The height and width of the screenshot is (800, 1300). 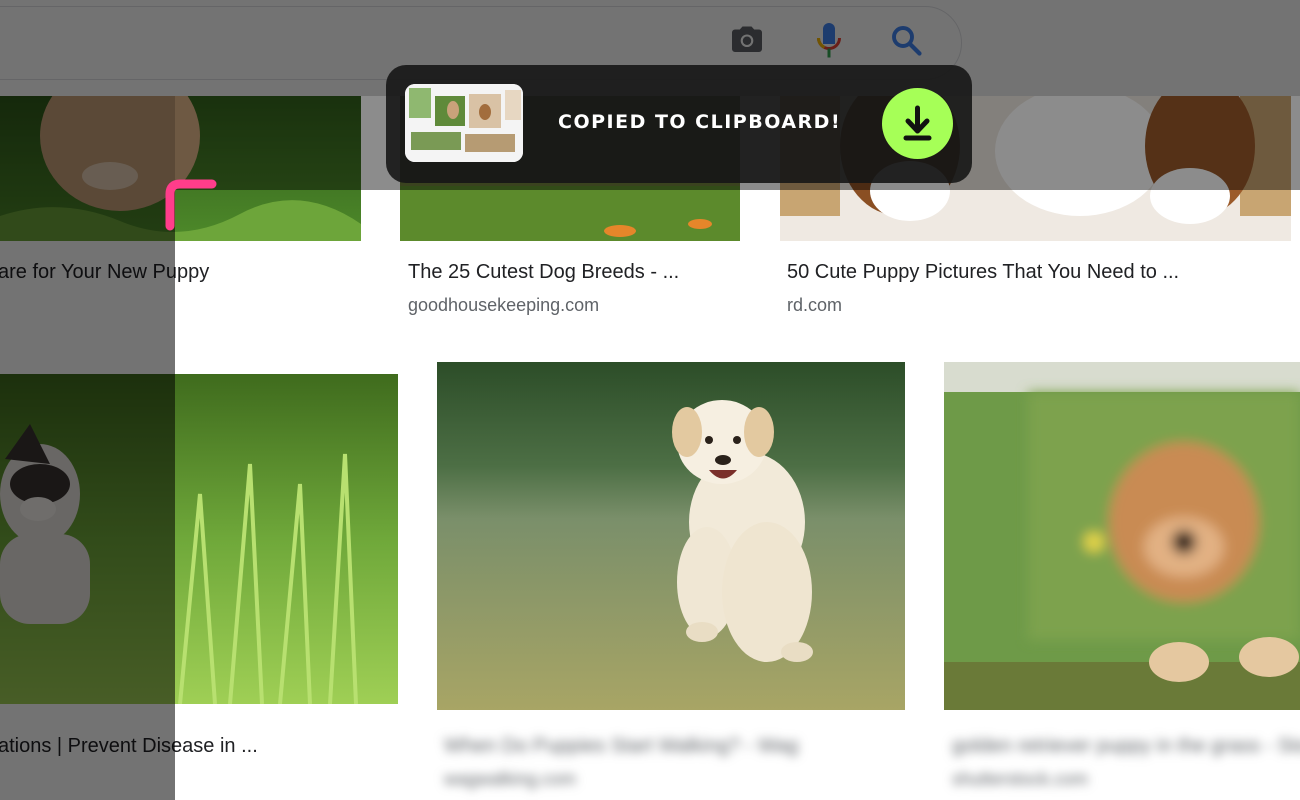 What do you see at coordinates (1020, 779) in the screenshot?
I see `result-site-6: shutterstock.com` at bounding box center [1020, 779].